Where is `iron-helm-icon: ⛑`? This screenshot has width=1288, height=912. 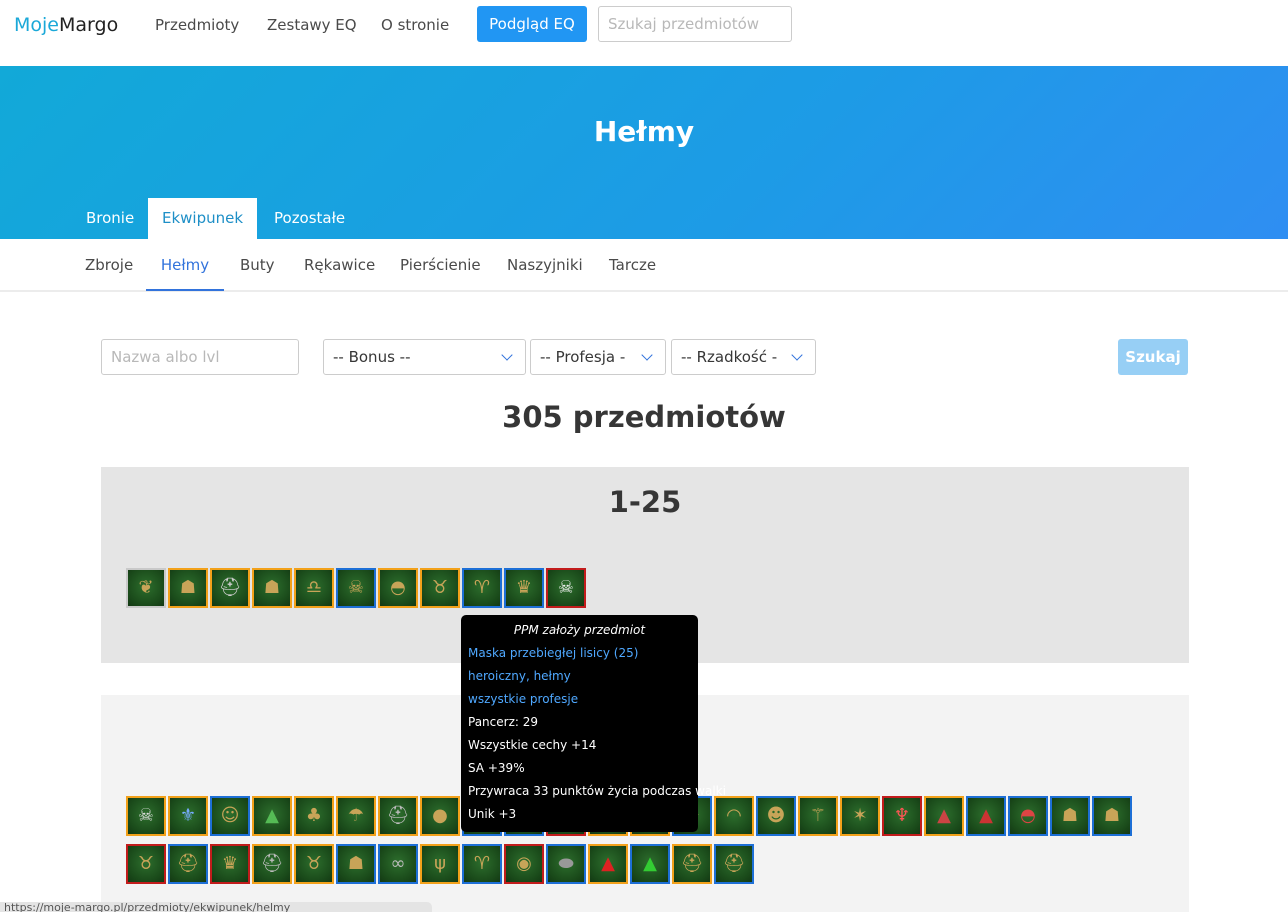 iron-helm-icon: ⛑ is located at coordinates (230, 587).